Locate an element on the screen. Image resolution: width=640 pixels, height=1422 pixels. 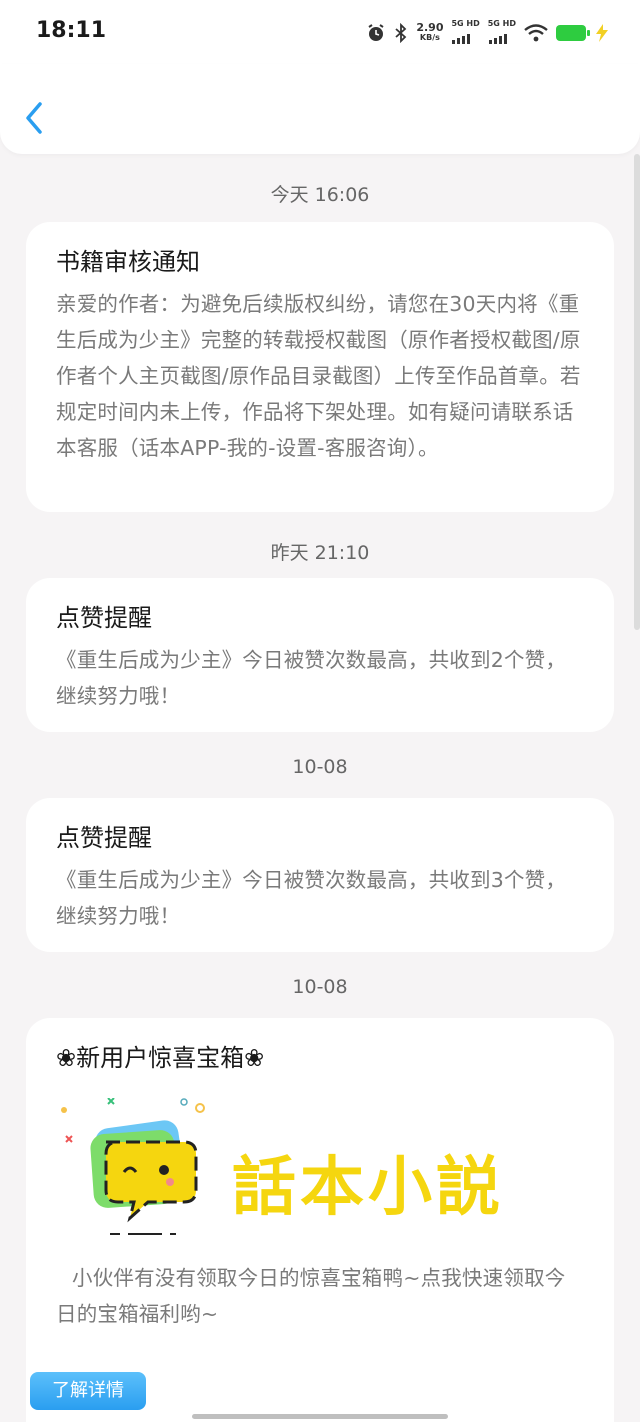
message-body: 小伙伴有没有领取今日的惊喜宝箱鸭~点我快速领取今日的宝箱福利哟~ is located at coordinates (311, 1296).